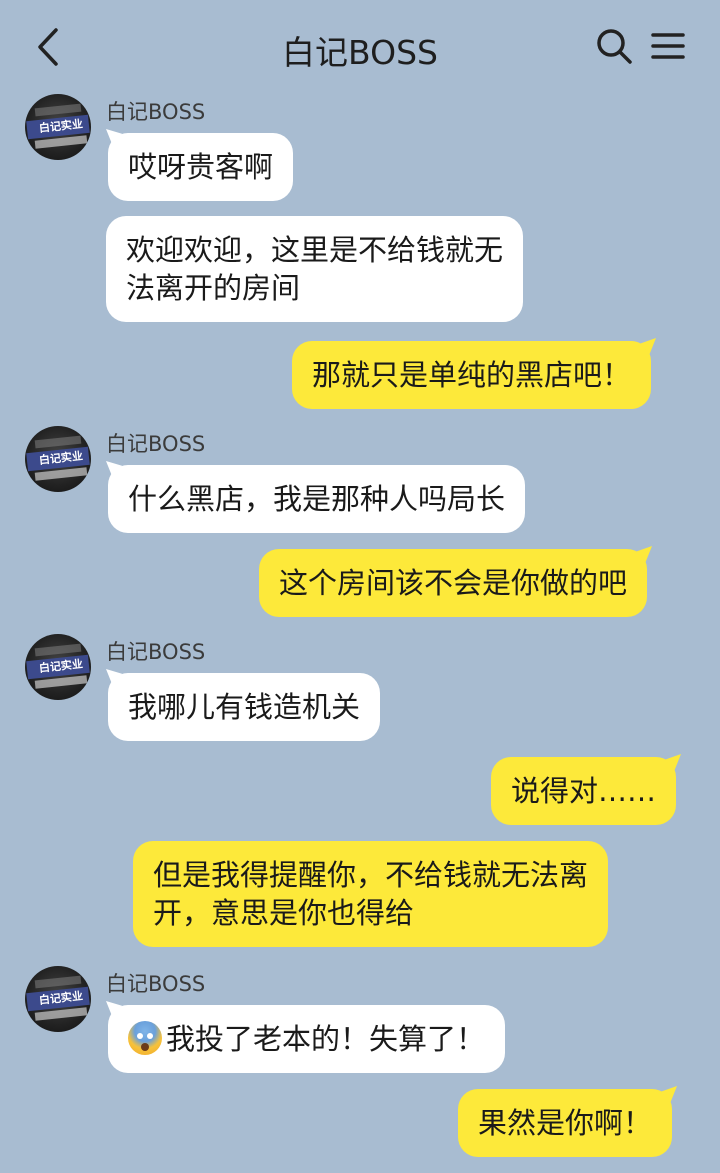 Image resolution: width=720 pixels, height=1173 pixels. I want to click on chat-header: 白记BOSS, so click(360, 46).